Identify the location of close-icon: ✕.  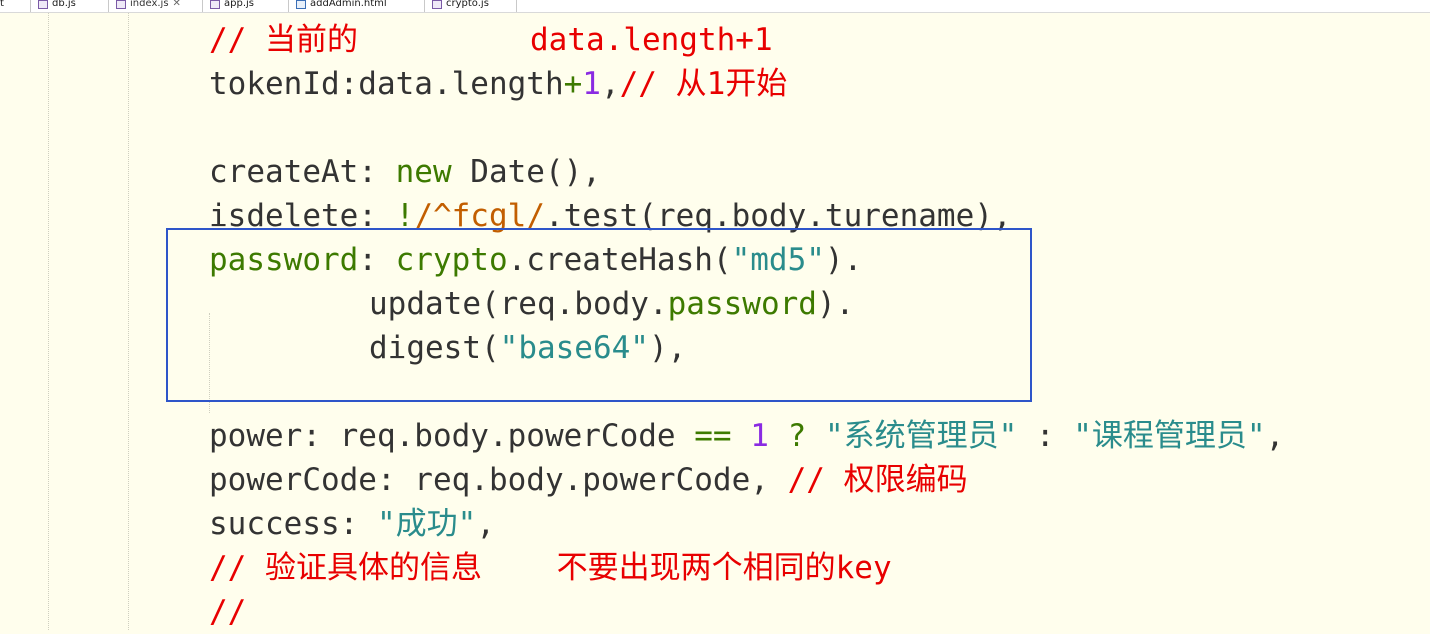
(177, 4).